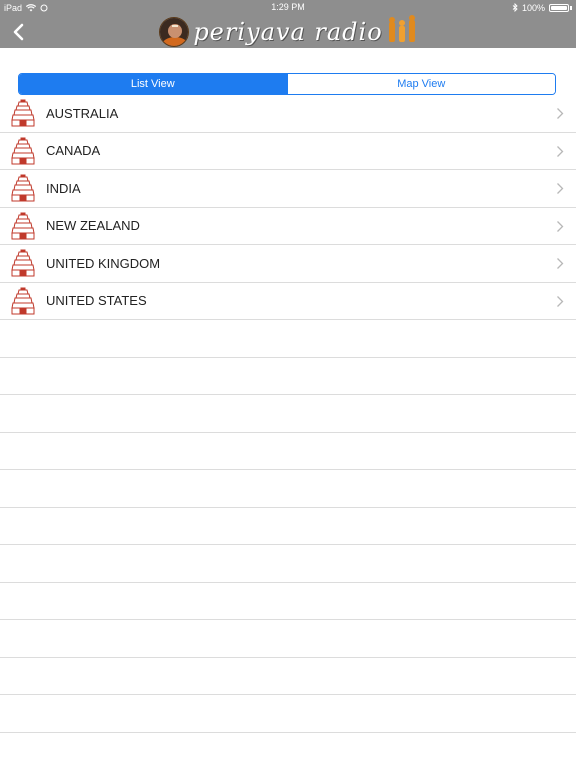 This screenshot has width=576, height=768. What do you see at coordinates (153, 84) in the screenshot?
I see `list-view-tab: List View` at bounding box center [153, 84].